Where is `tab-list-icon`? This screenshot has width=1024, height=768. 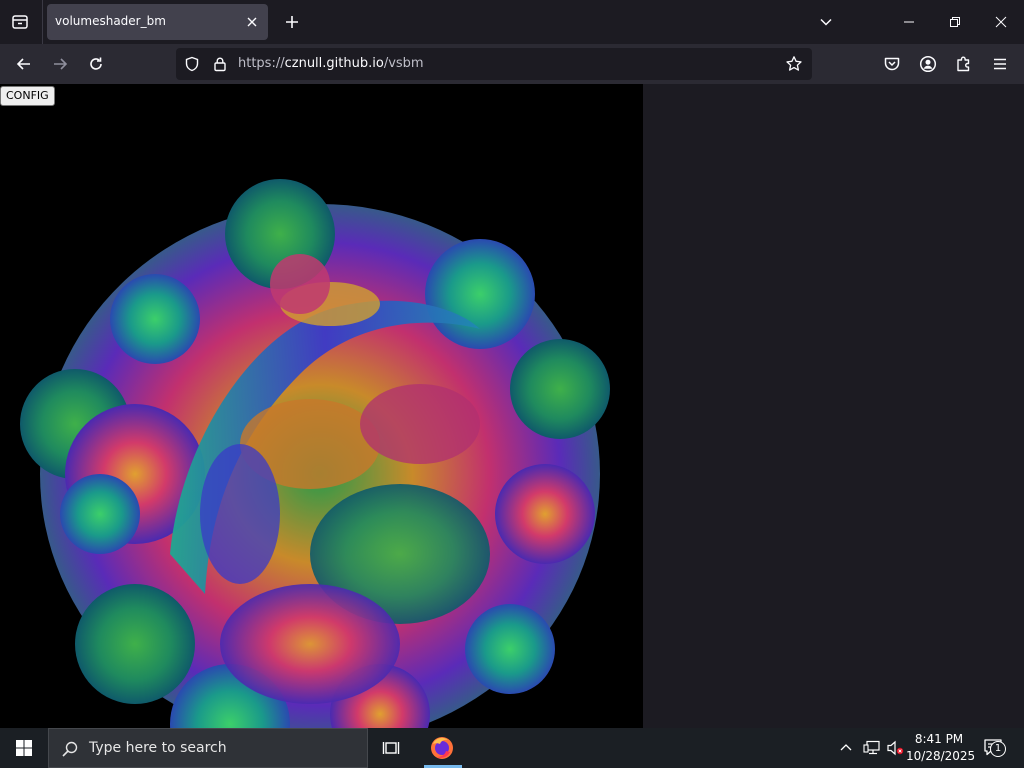
tab-list-icon is located at coordinates (20, 22).